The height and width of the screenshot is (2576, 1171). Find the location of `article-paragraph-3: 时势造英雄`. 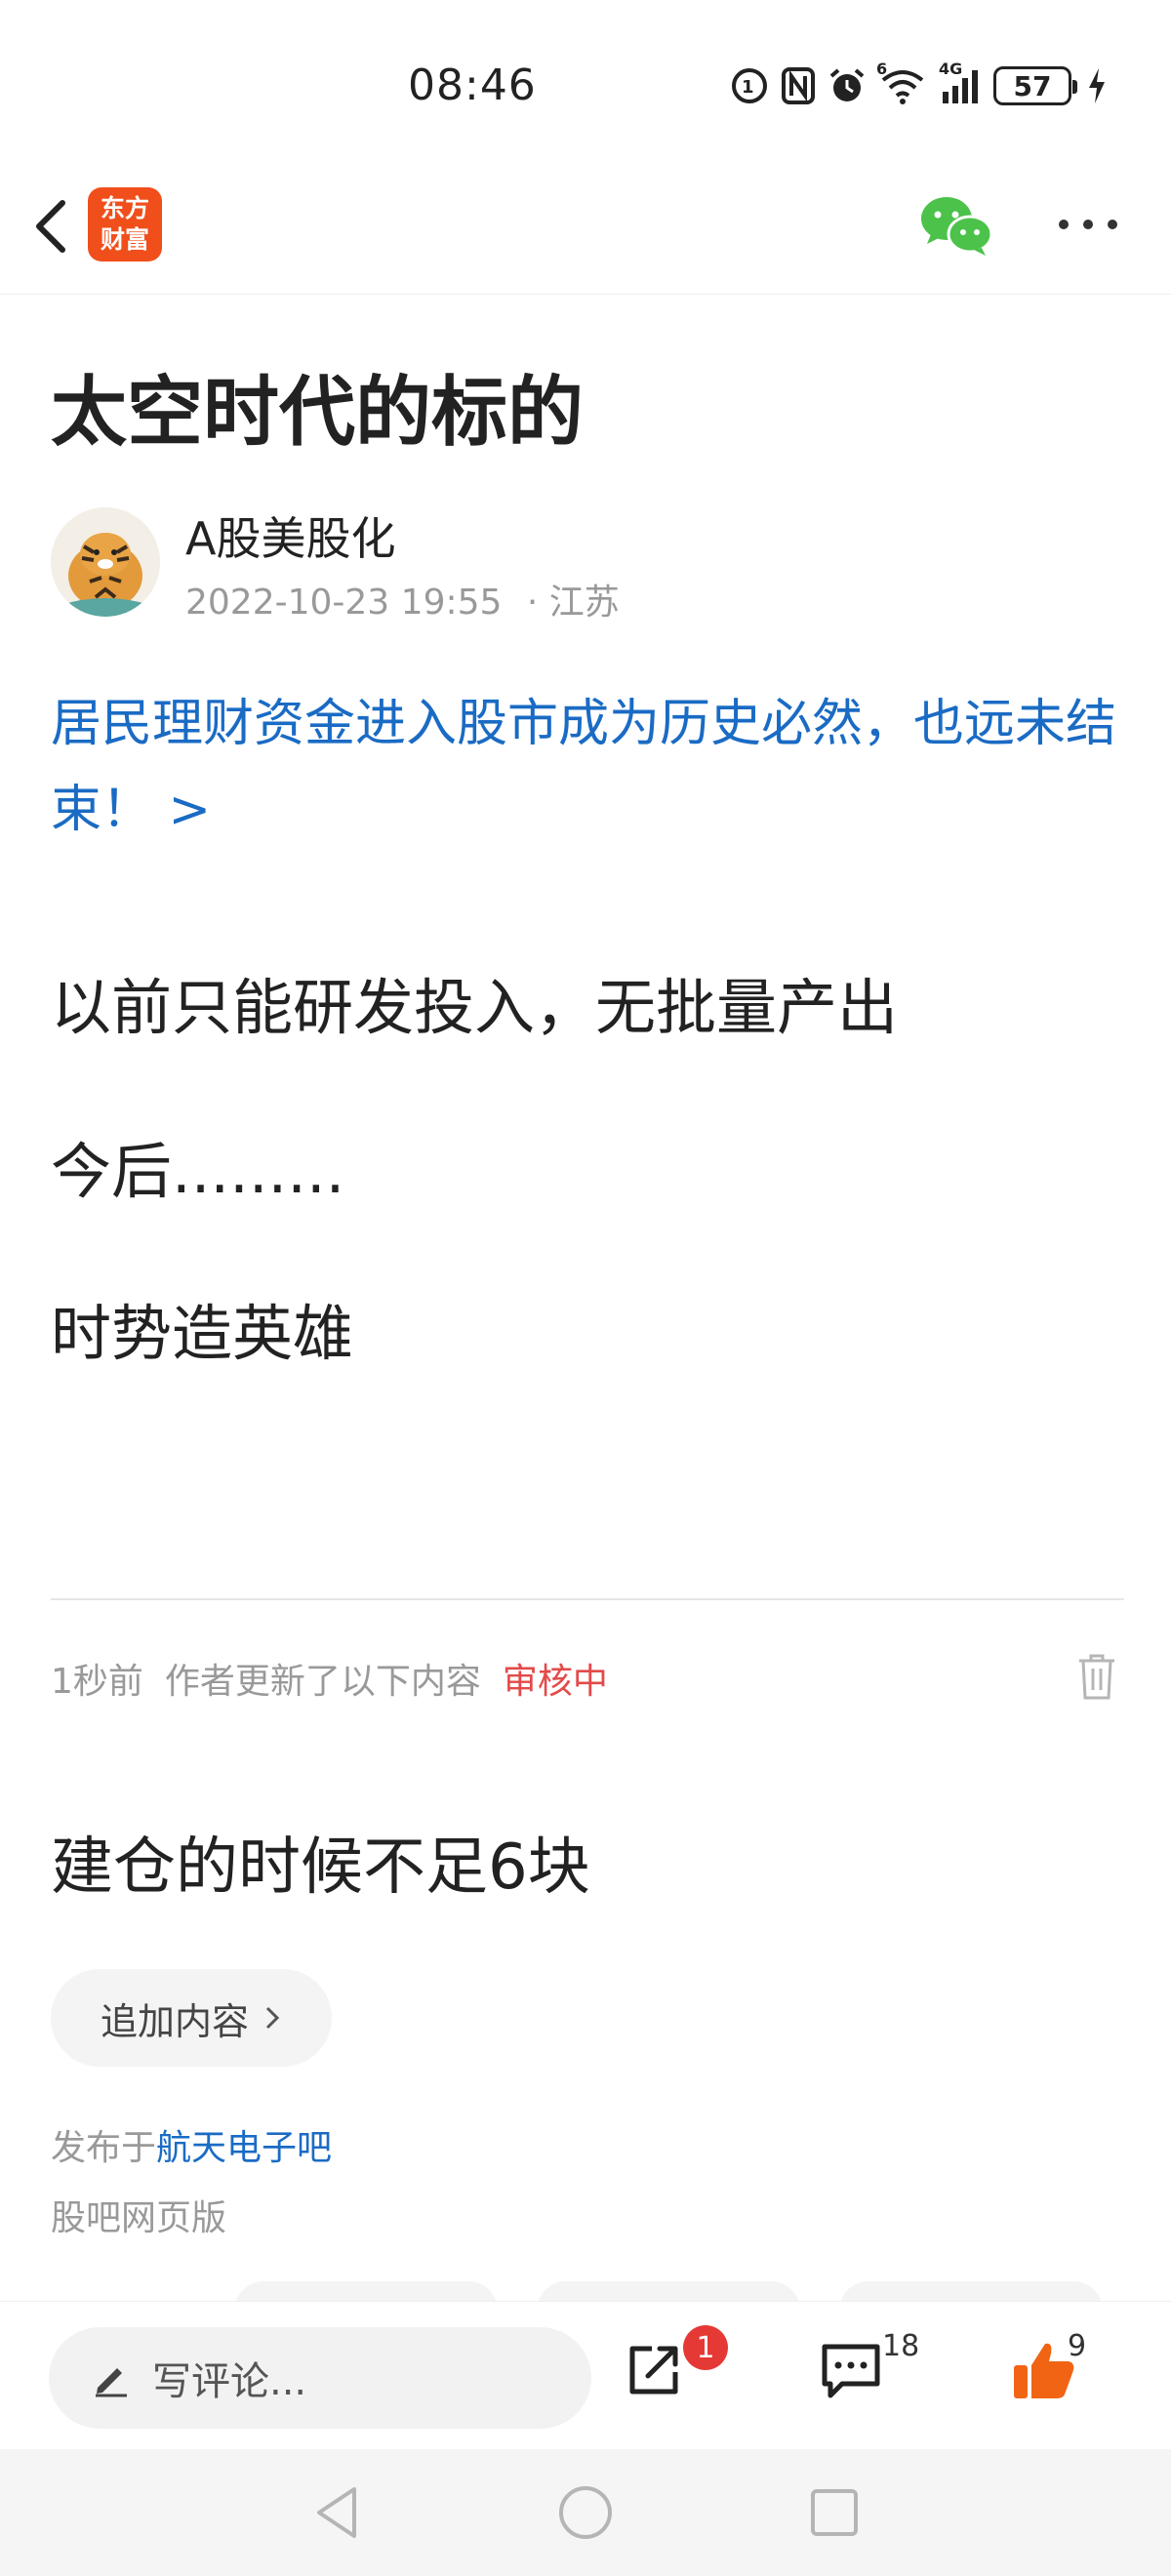

article-paragraph-3: 时势造英雄 is located at coordinates (202, 1333).